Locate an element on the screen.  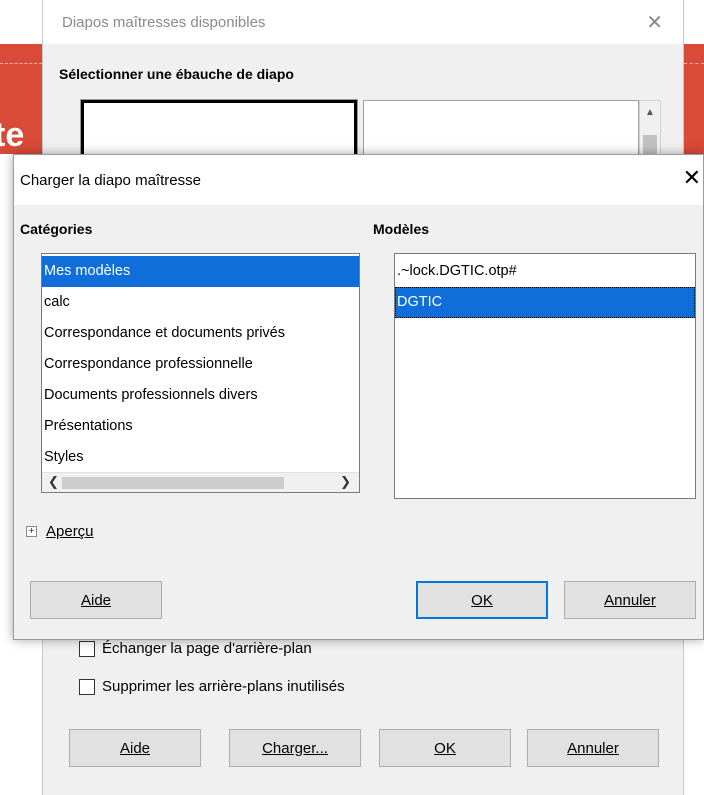
preview-toggle: + Aperçu is located at coordinates (60, 531).